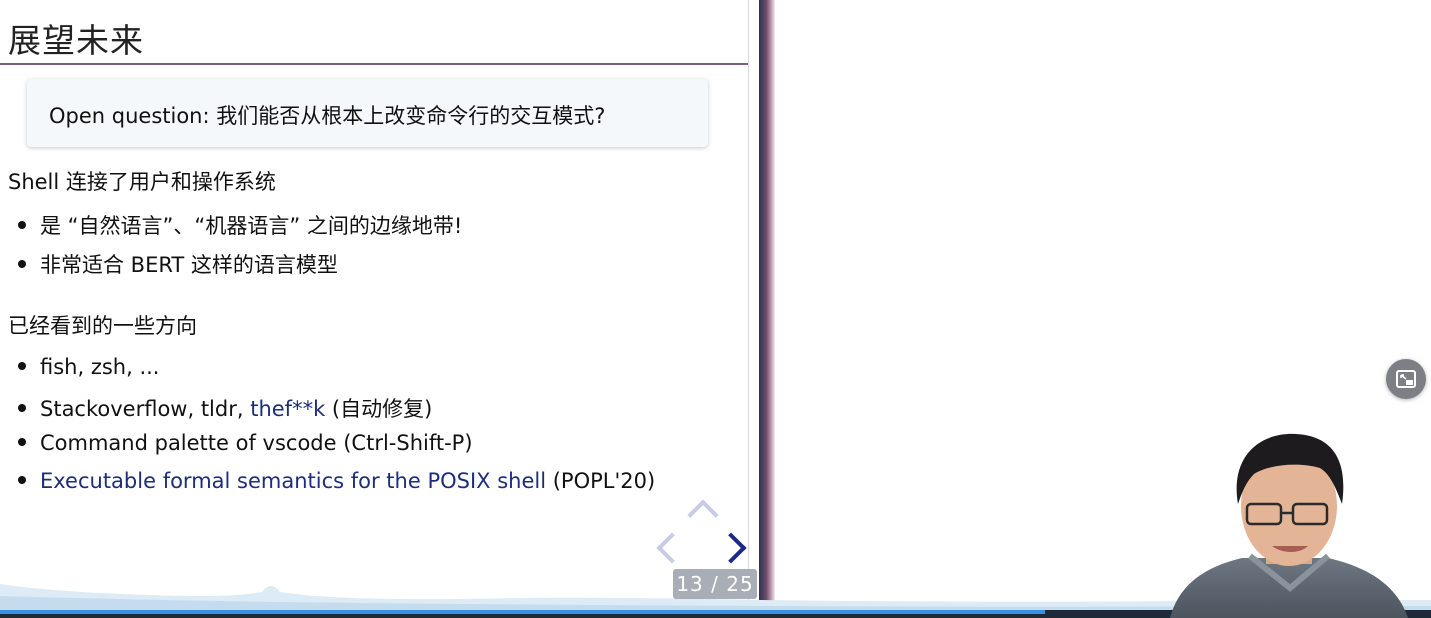  I want to click on section-heading-directions: 已经看到的一些方向, so click(102, 326).